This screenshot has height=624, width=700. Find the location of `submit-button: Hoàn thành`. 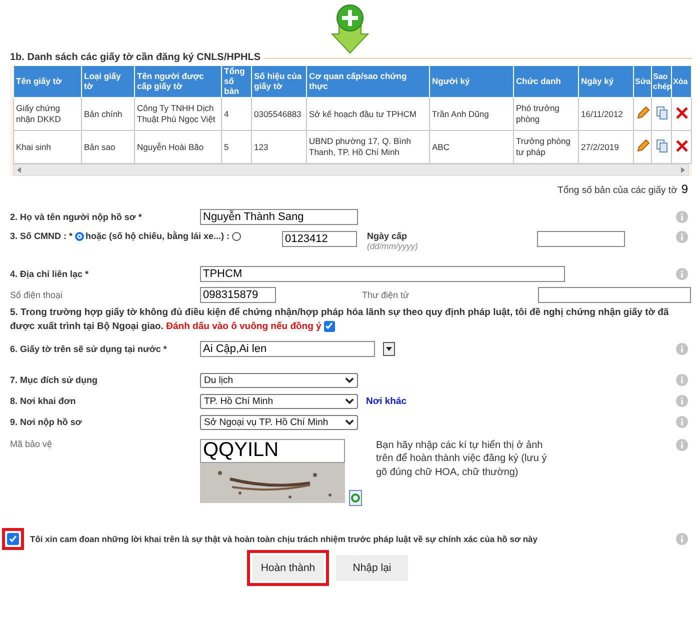

submit-button: Hoàn thành is located at coordinates (288, 567).